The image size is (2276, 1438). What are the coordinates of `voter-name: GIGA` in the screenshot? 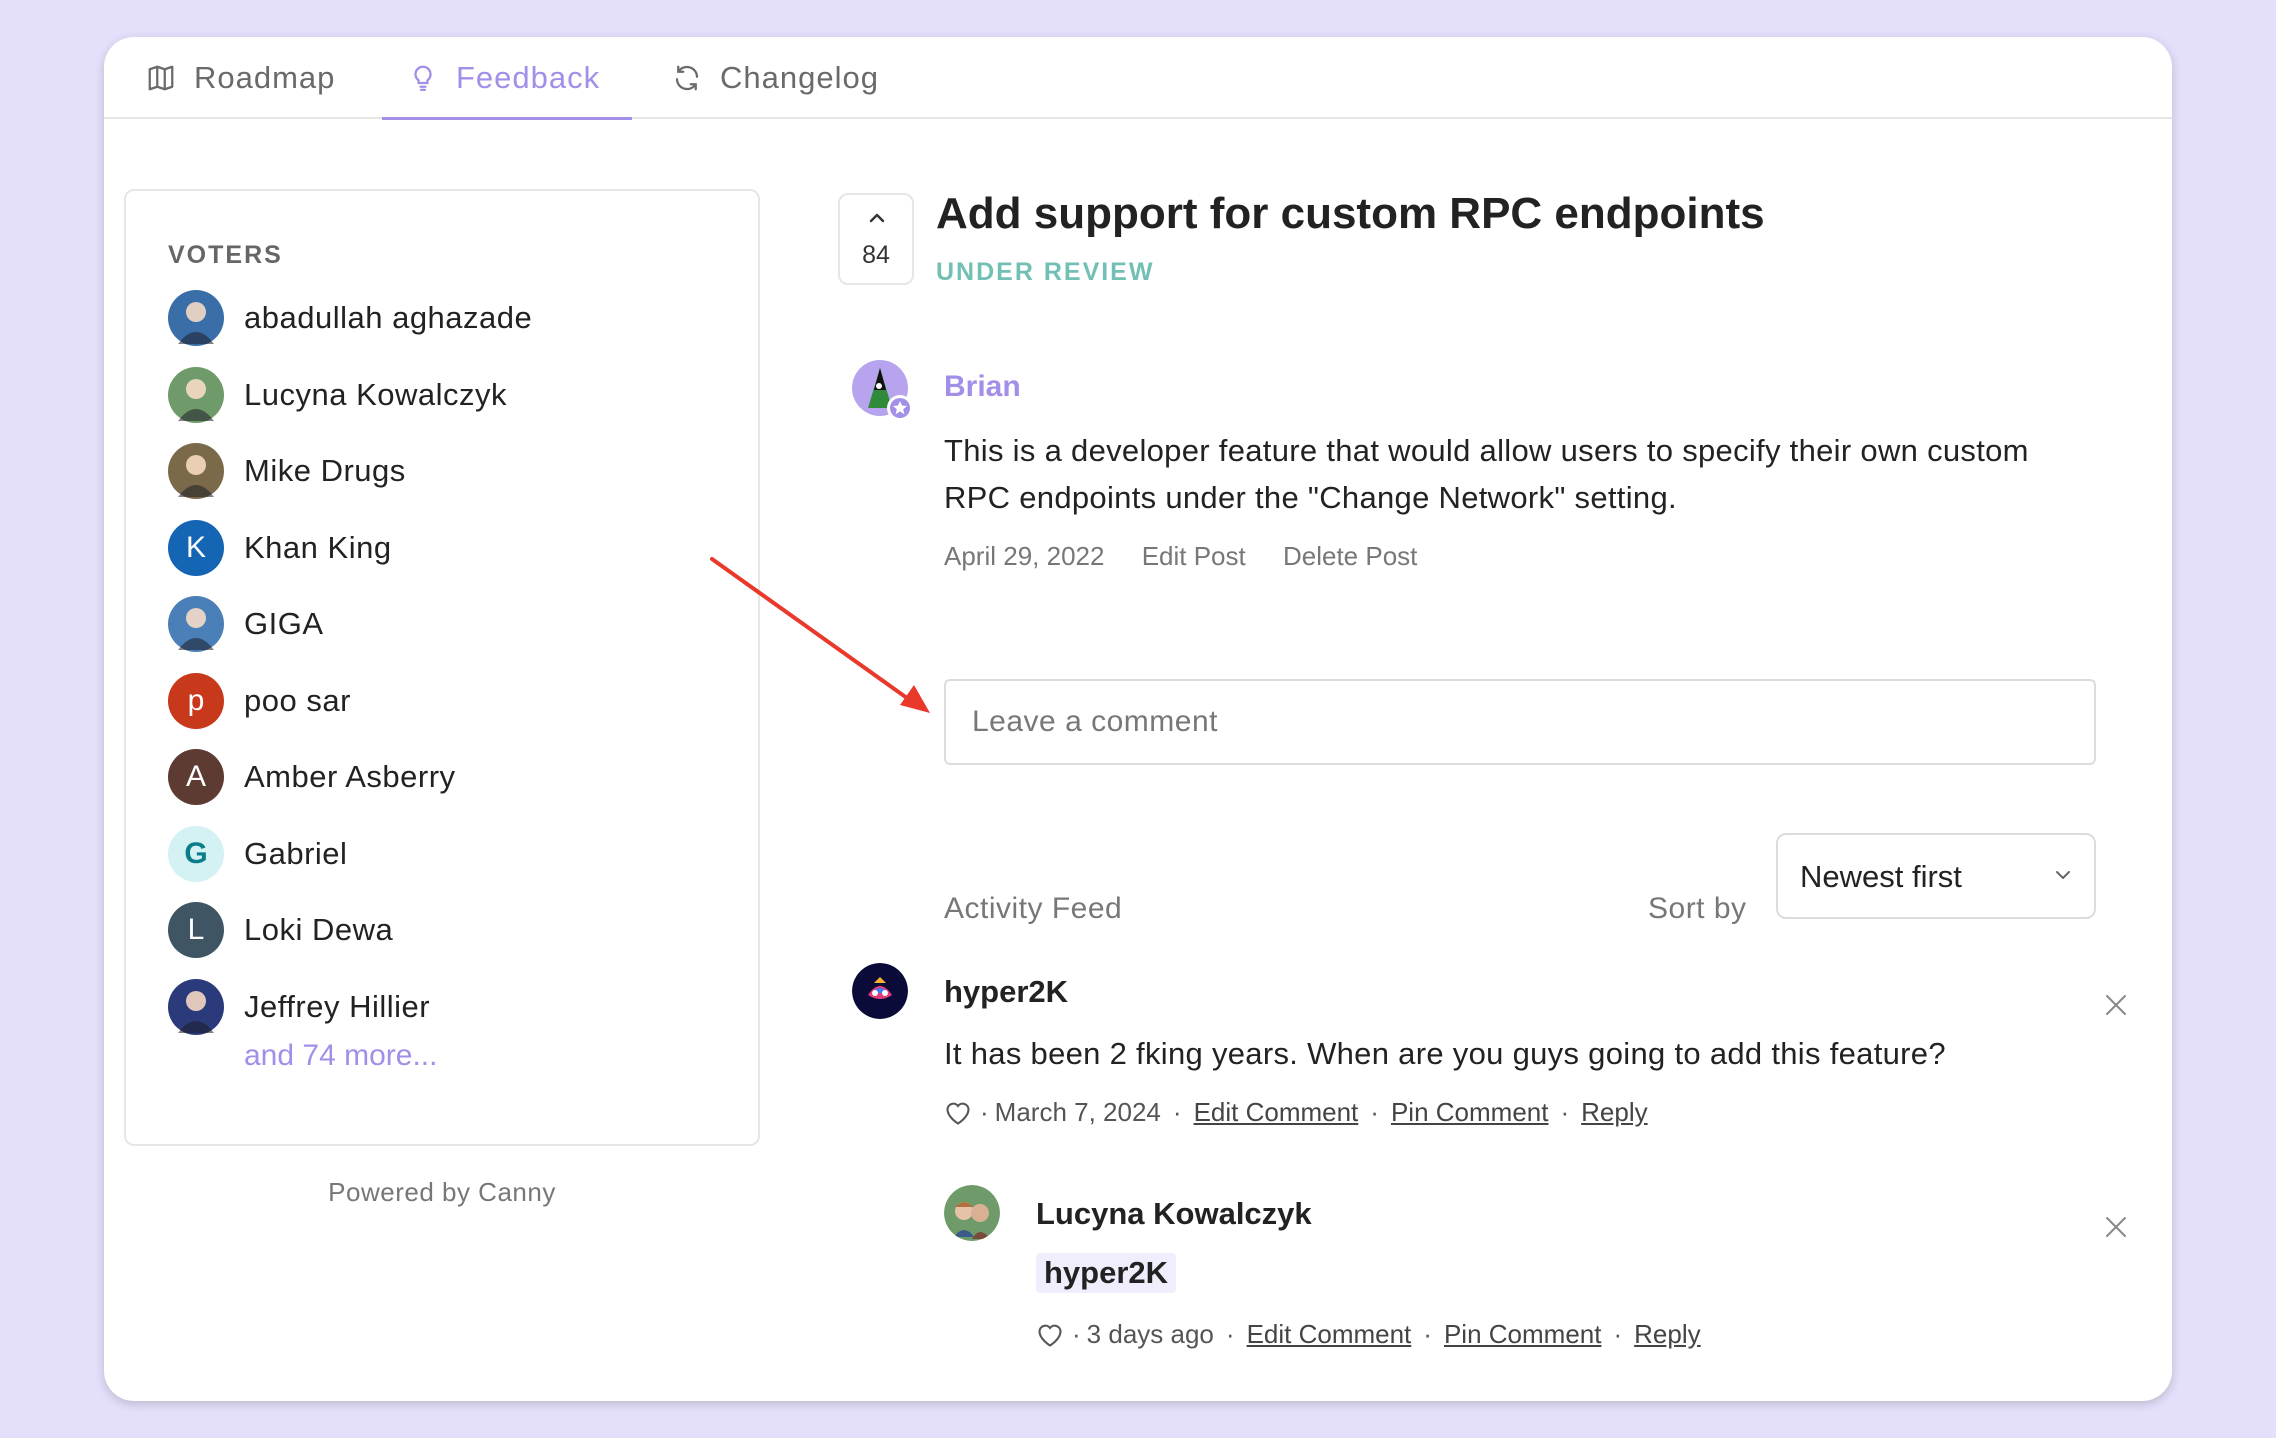 It's located at (284, 623).